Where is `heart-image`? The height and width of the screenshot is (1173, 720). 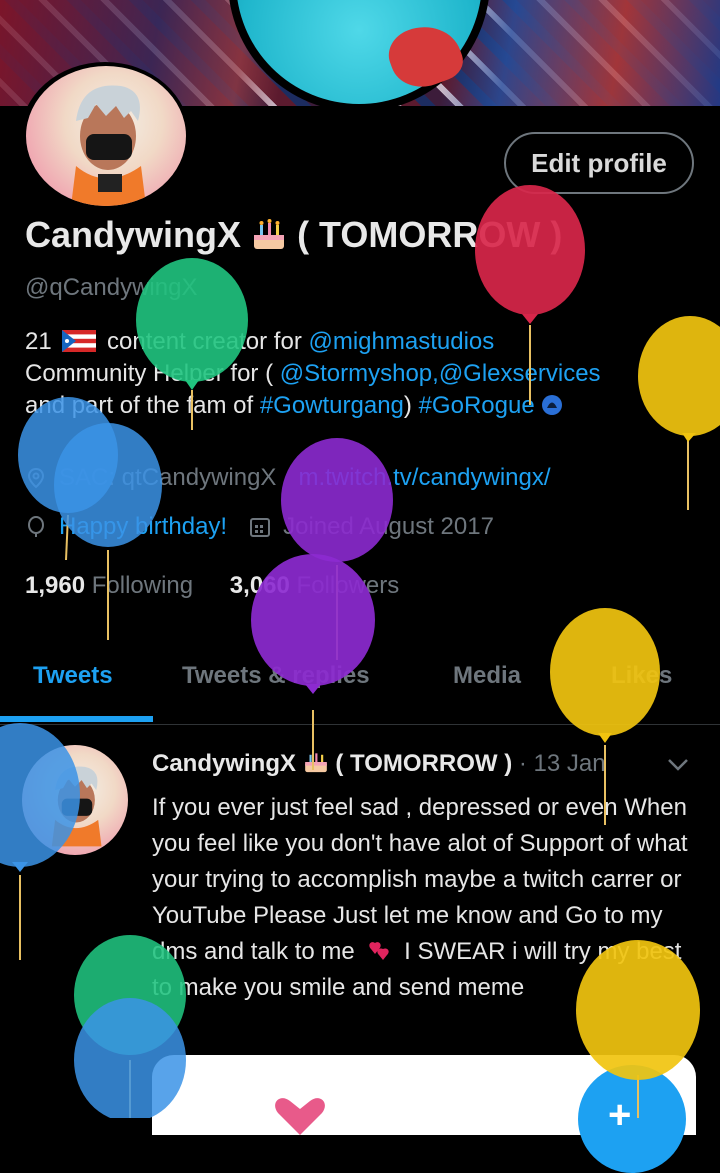 heart-image is located at coordinates (300, 1116).